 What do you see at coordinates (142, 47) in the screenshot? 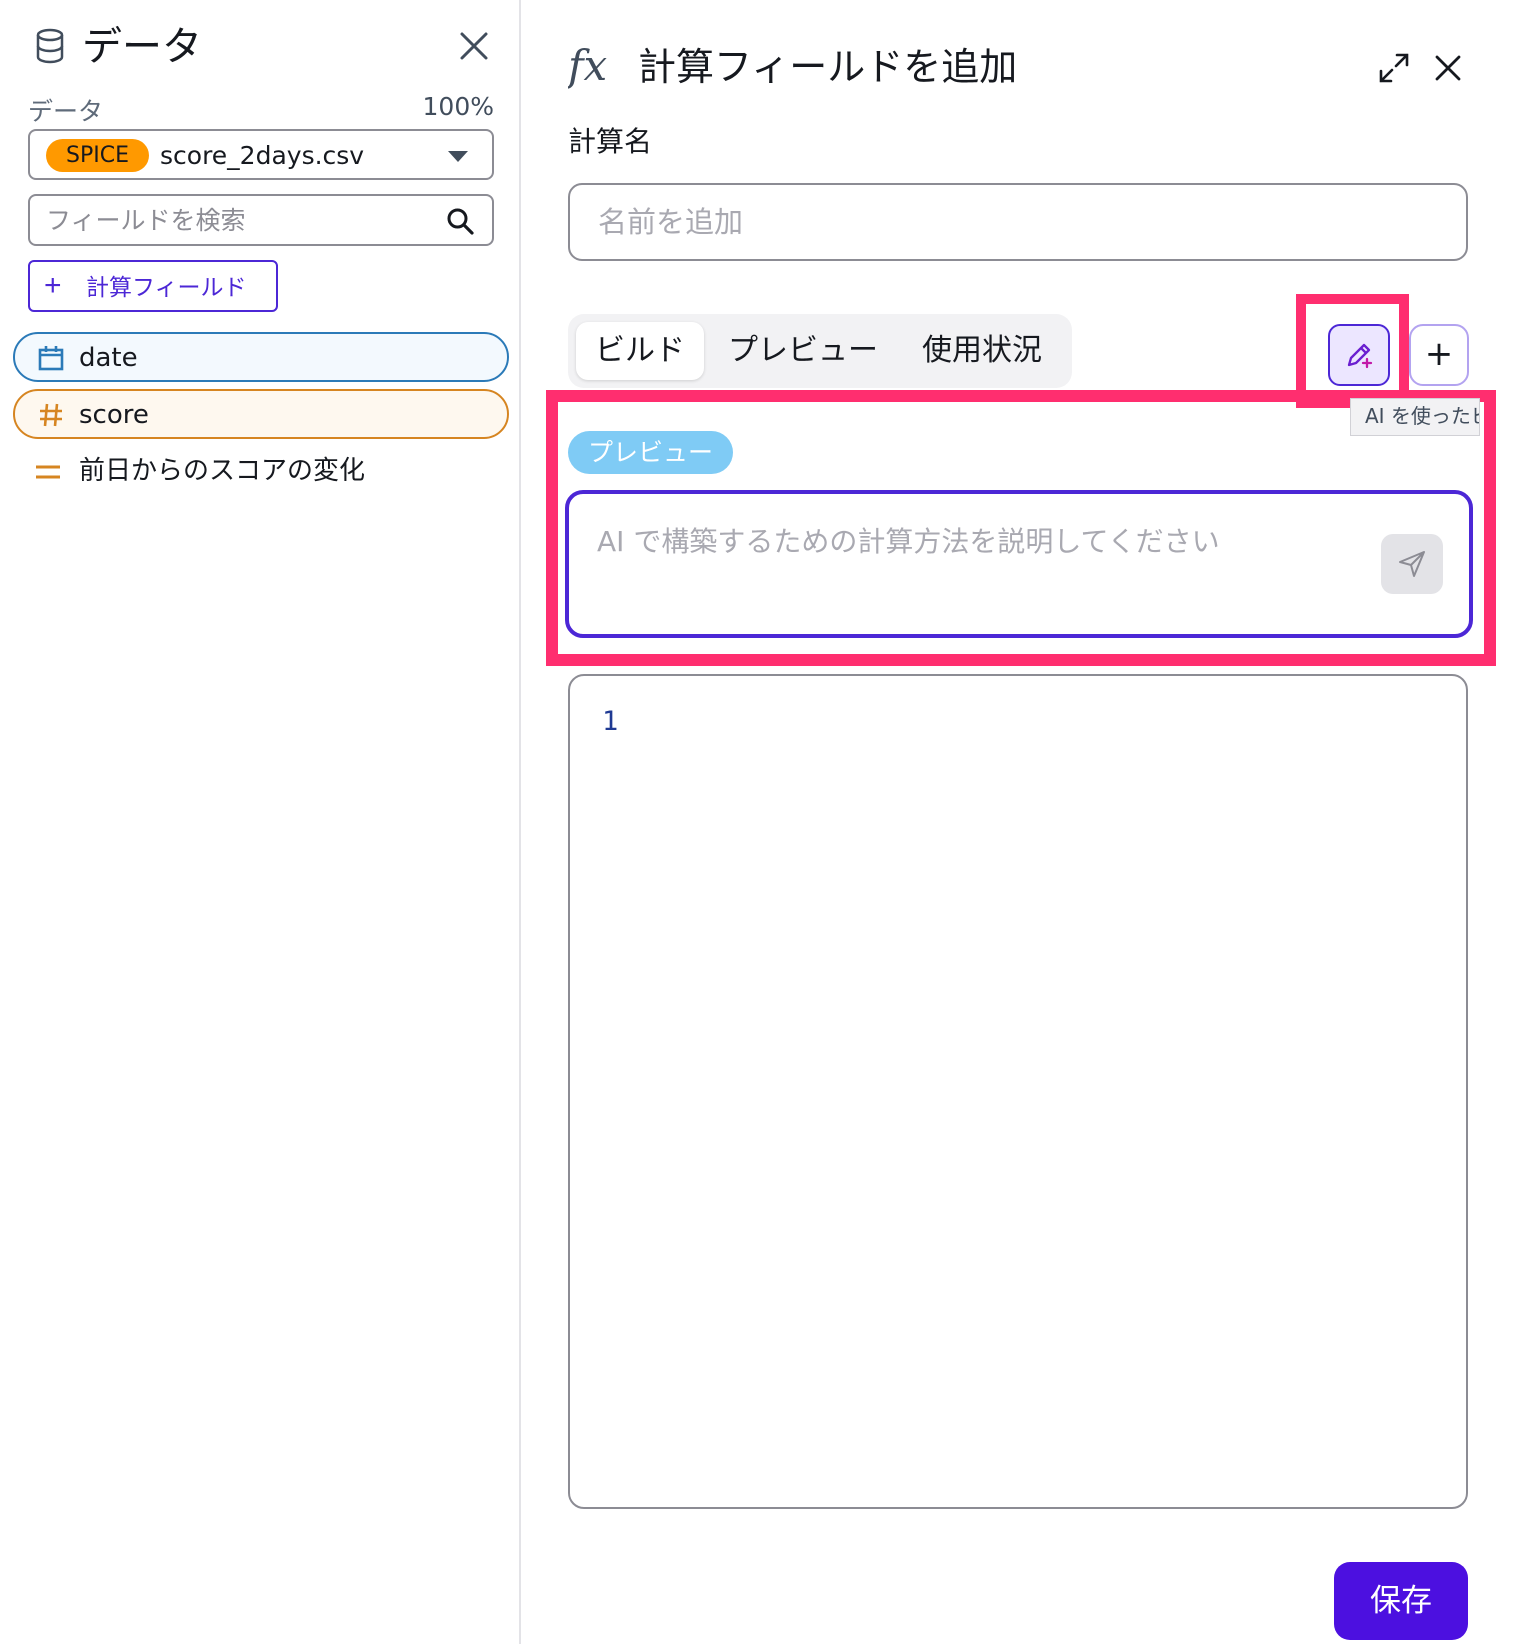
I see `data-panel-title: データ` at bounding box center [142, 47].